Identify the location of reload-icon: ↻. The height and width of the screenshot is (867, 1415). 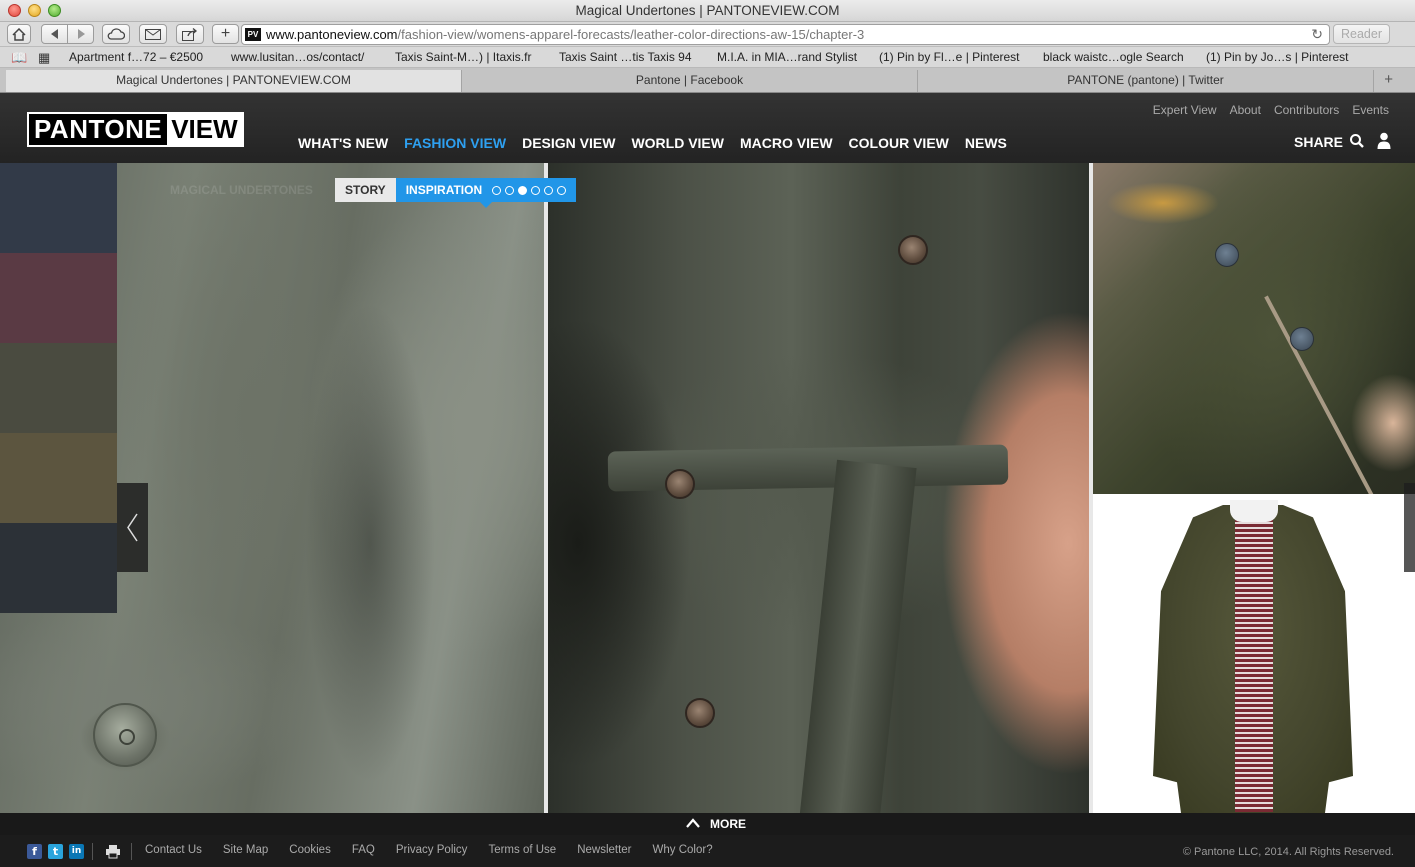
(1317, 34).